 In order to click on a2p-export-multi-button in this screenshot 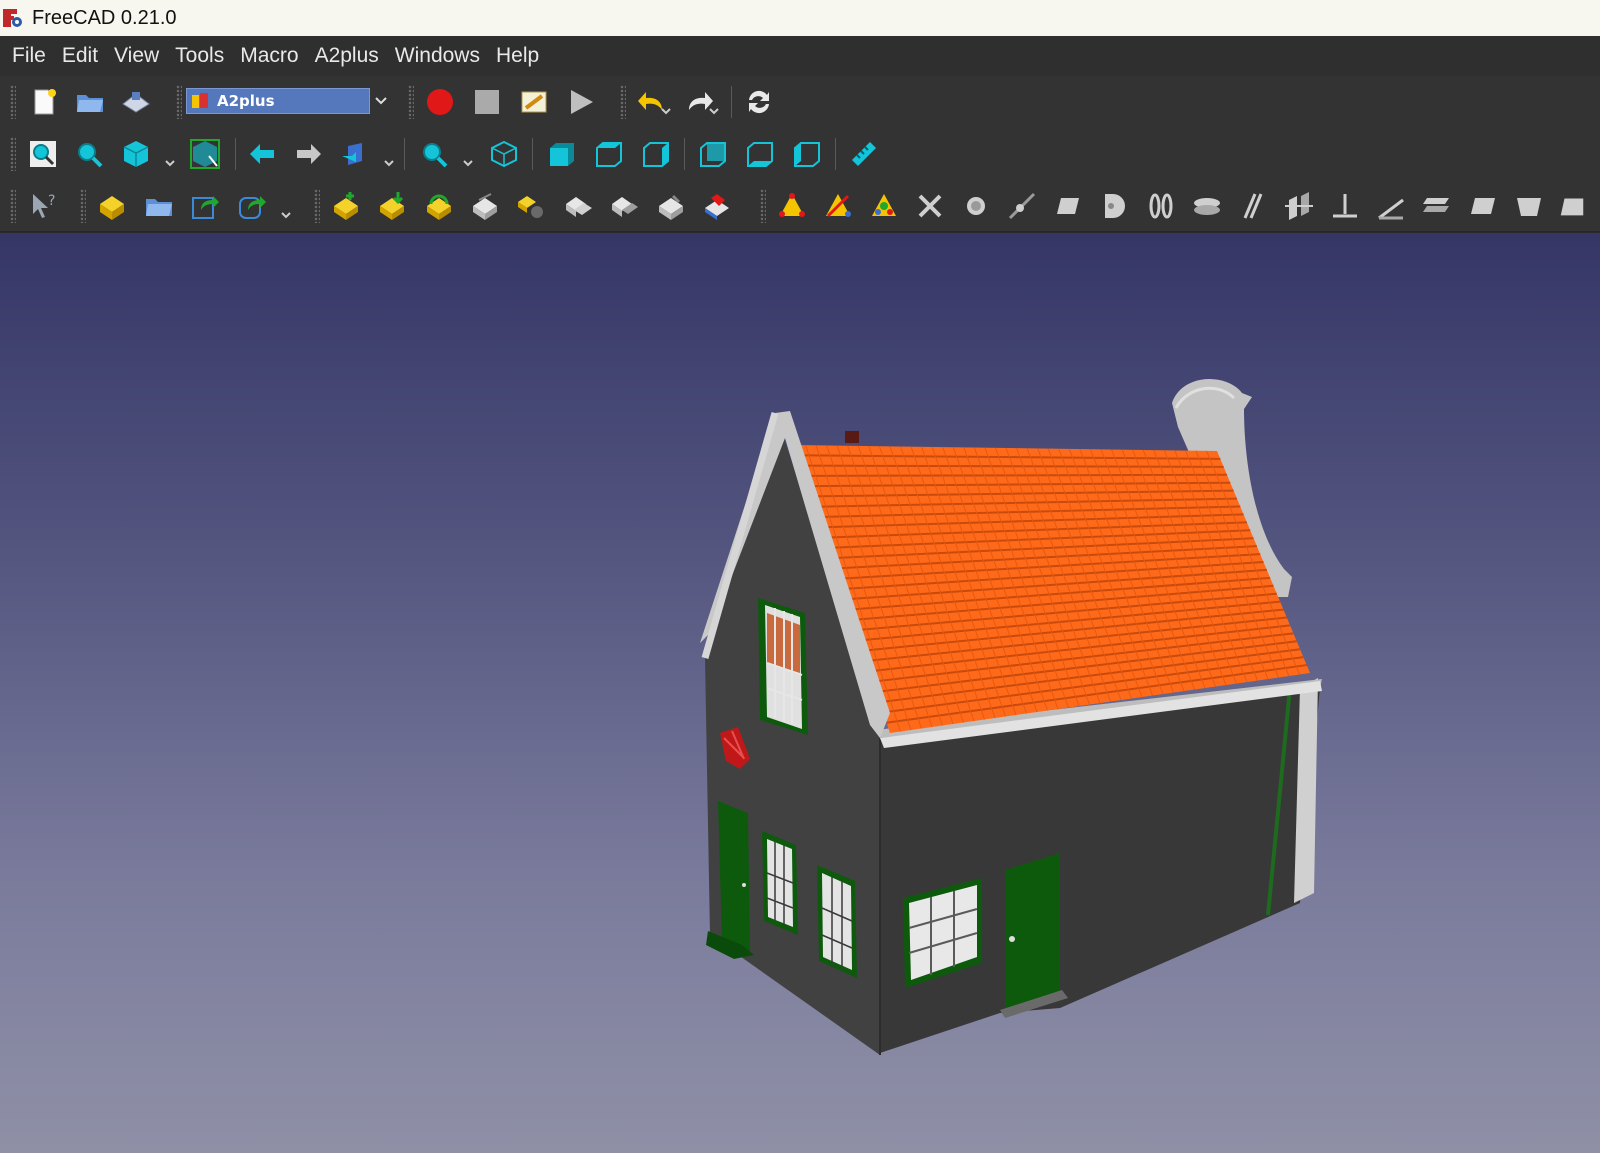, I will do `click(252, 206)`.